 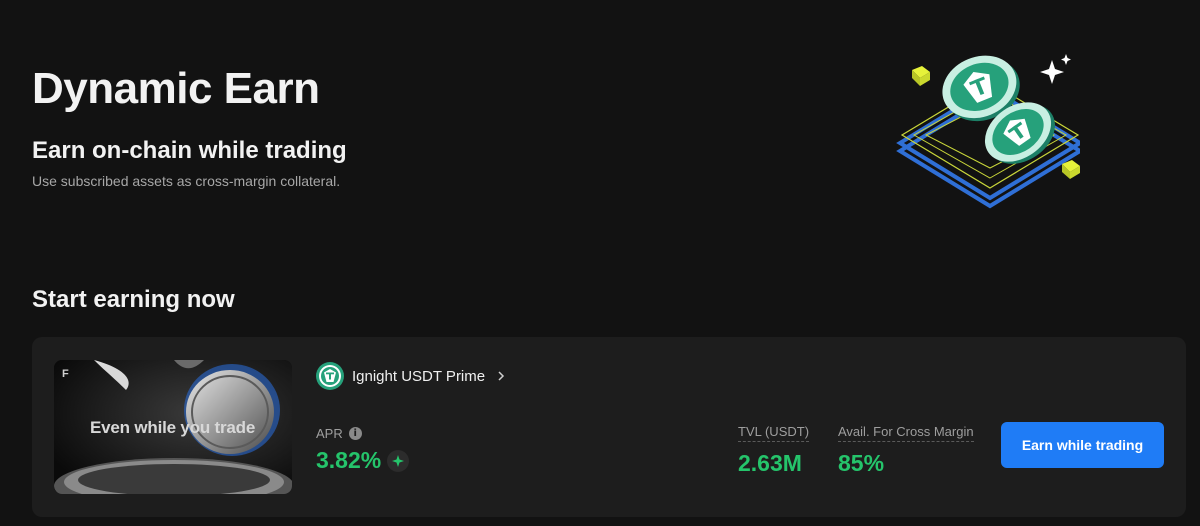 I want to click on apr-value: 3.82%, so click(x=349, y=460).